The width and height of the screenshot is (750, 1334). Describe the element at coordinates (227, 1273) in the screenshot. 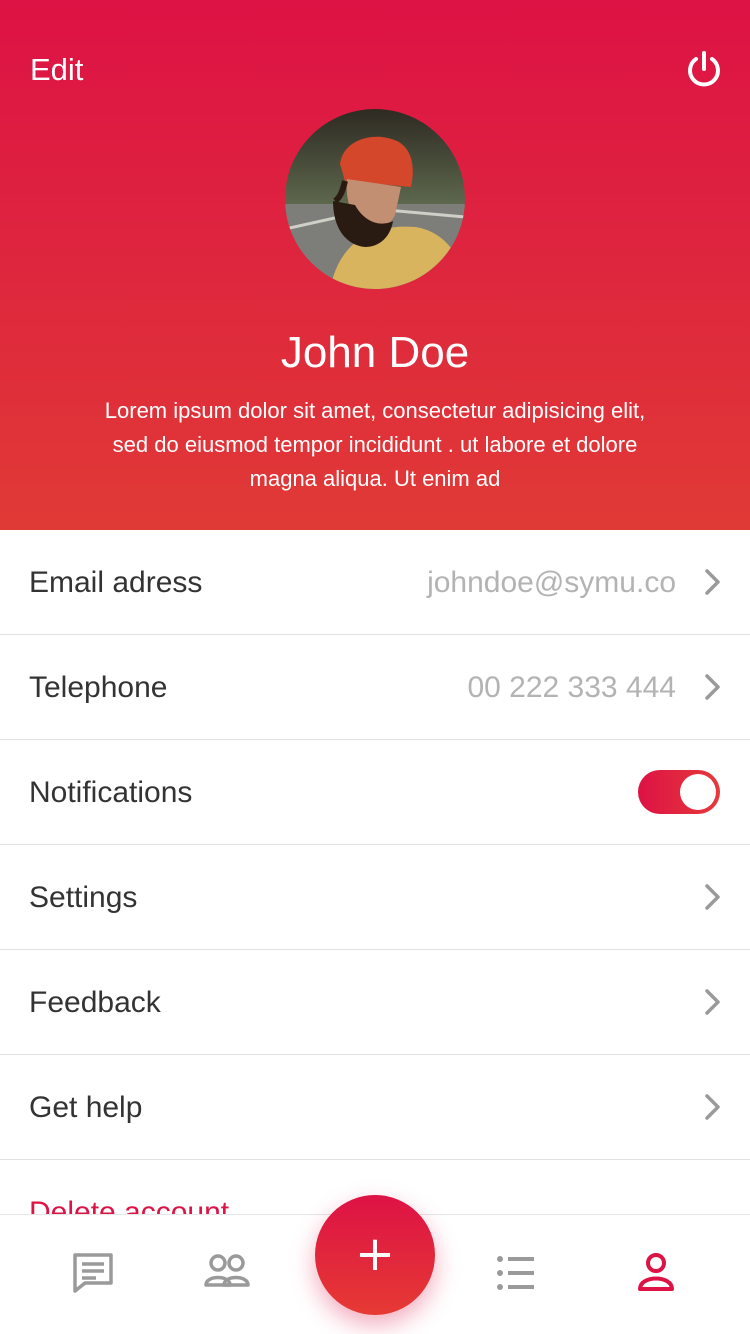

I see `people-icon` at that location.